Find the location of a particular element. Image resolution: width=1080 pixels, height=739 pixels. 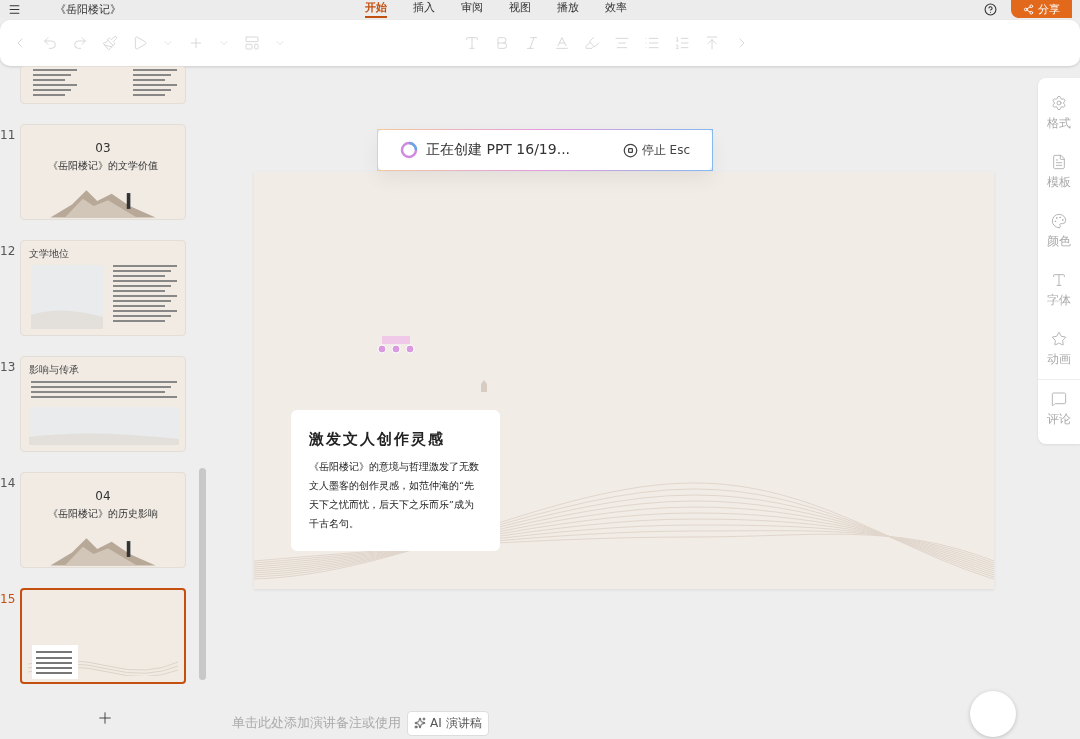

slide-title: 《岳阳楼记》的文学价值 is located at coordinates (103, 166).